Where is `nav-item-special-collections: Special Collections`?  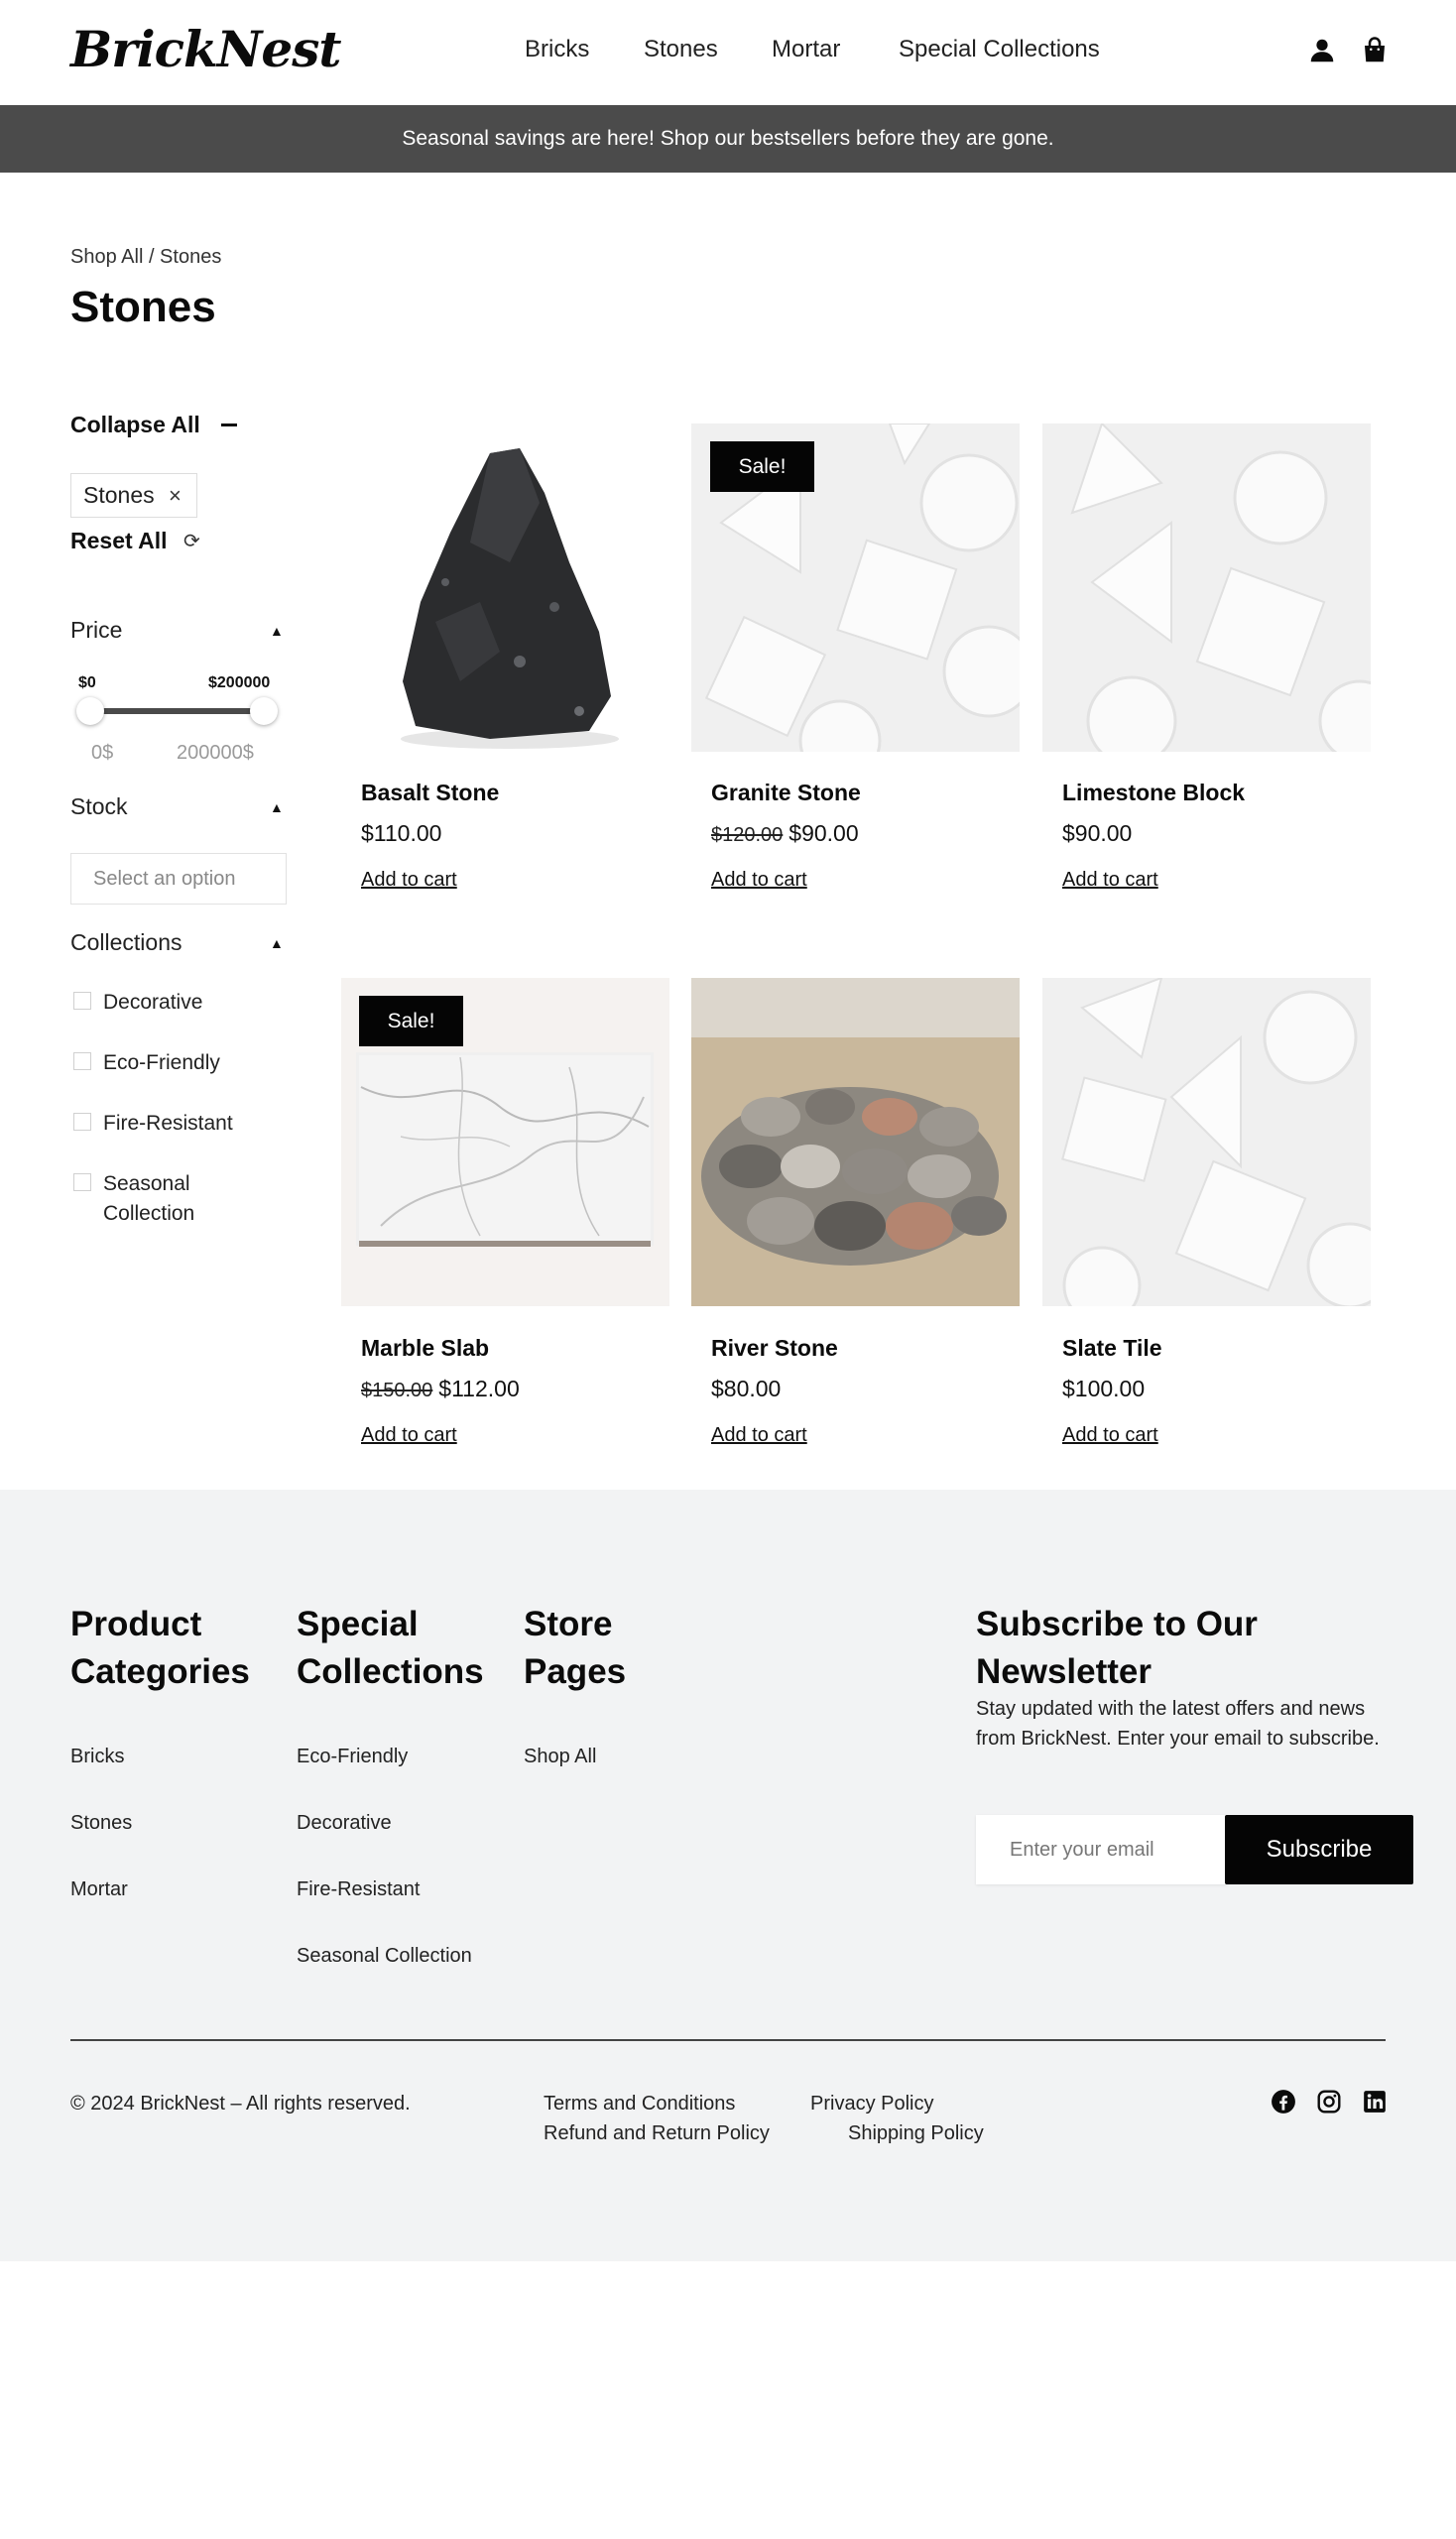 nav-item-special-collections: Special Collections is located at coordinates (999, 50).